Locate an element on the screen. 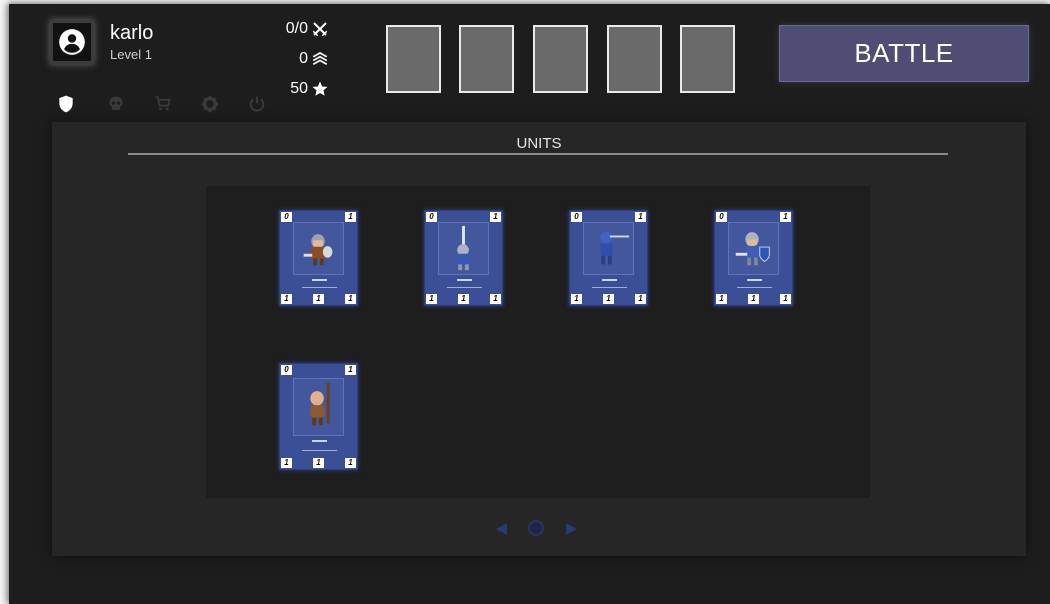 The width and height of the screenshot is (1050, 604). sword-knight-icon is located at coordinates (463, 248).